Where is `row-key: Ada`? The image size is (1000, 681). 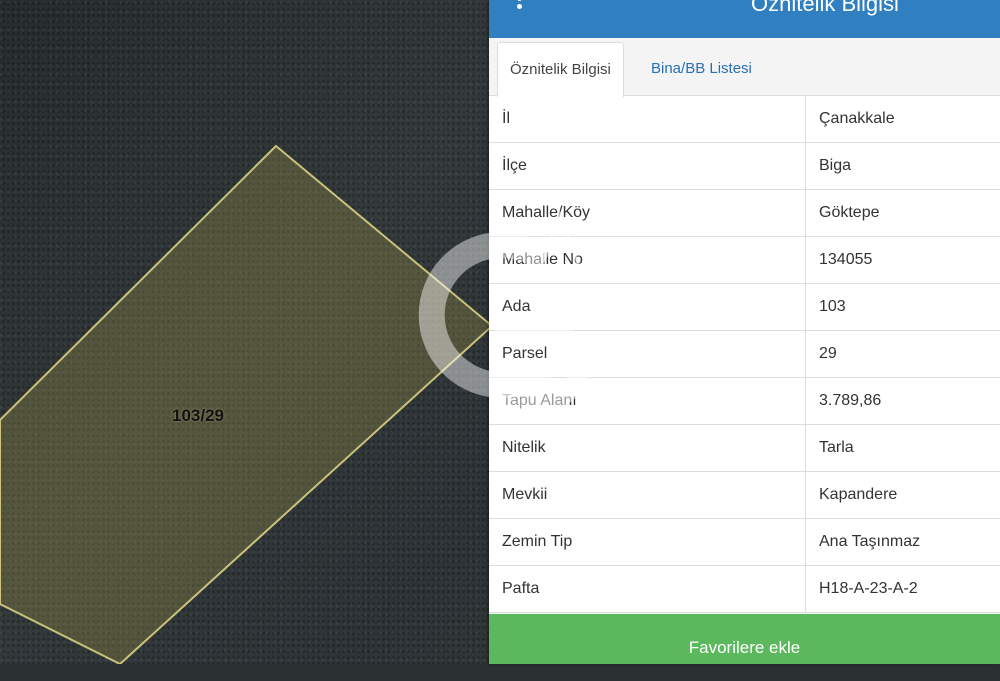 row-key: Ada is located at coordinates (647, 307).